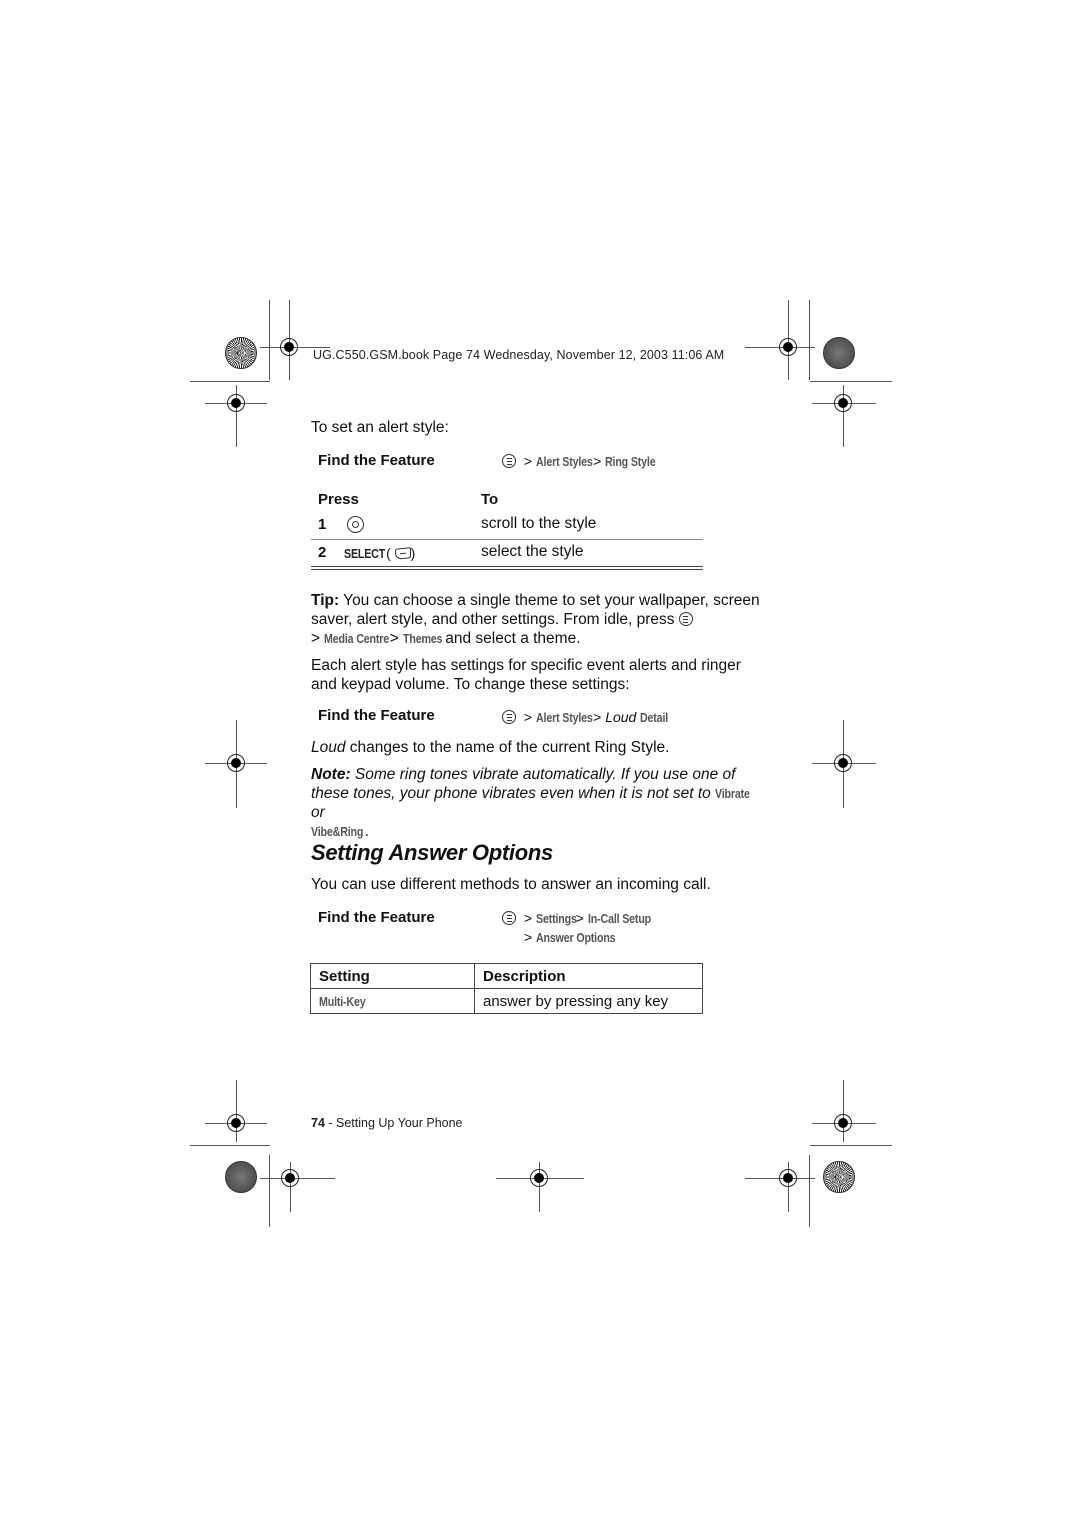 This screenshot has height=1528, width=1080. I want to click on page-number: 74, so click(318, 1123).